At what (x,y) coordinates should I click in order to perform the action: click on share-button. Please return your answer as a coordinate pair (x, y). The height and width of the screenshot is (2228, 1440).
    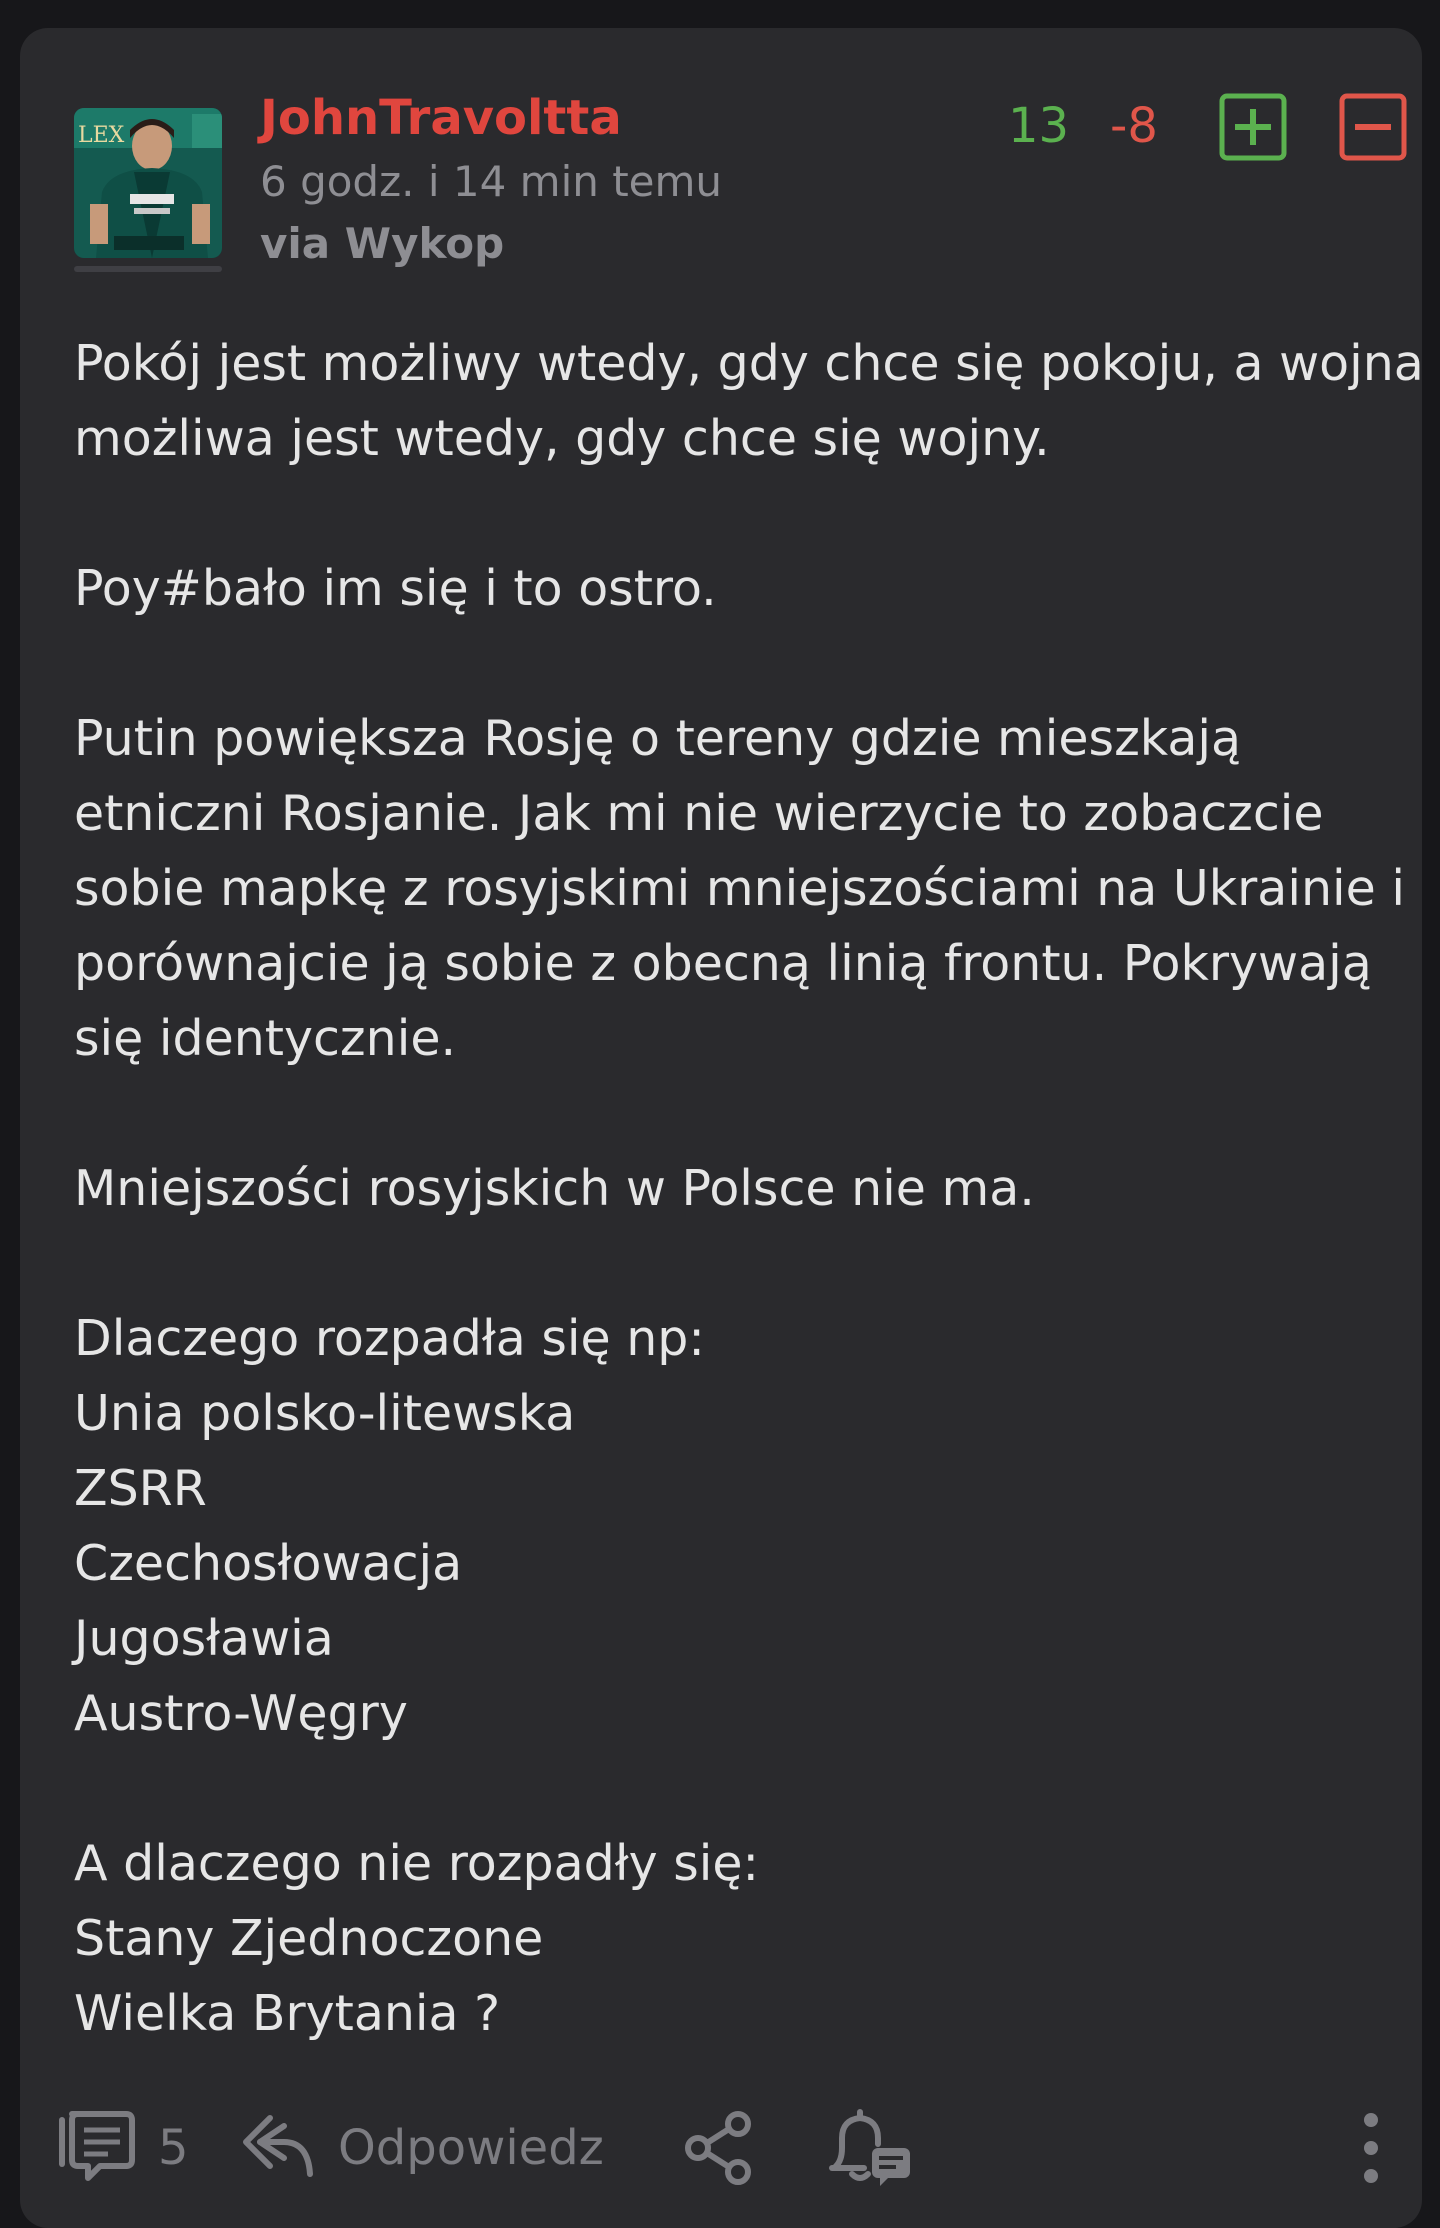
    Looking at the image, I should click on (720, 2148).